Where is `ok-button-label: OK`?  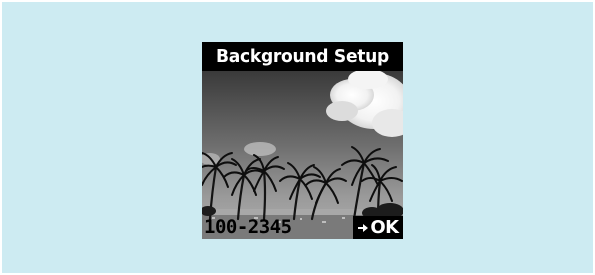 ok-button-label: OK is located at coordinates (384, 227).